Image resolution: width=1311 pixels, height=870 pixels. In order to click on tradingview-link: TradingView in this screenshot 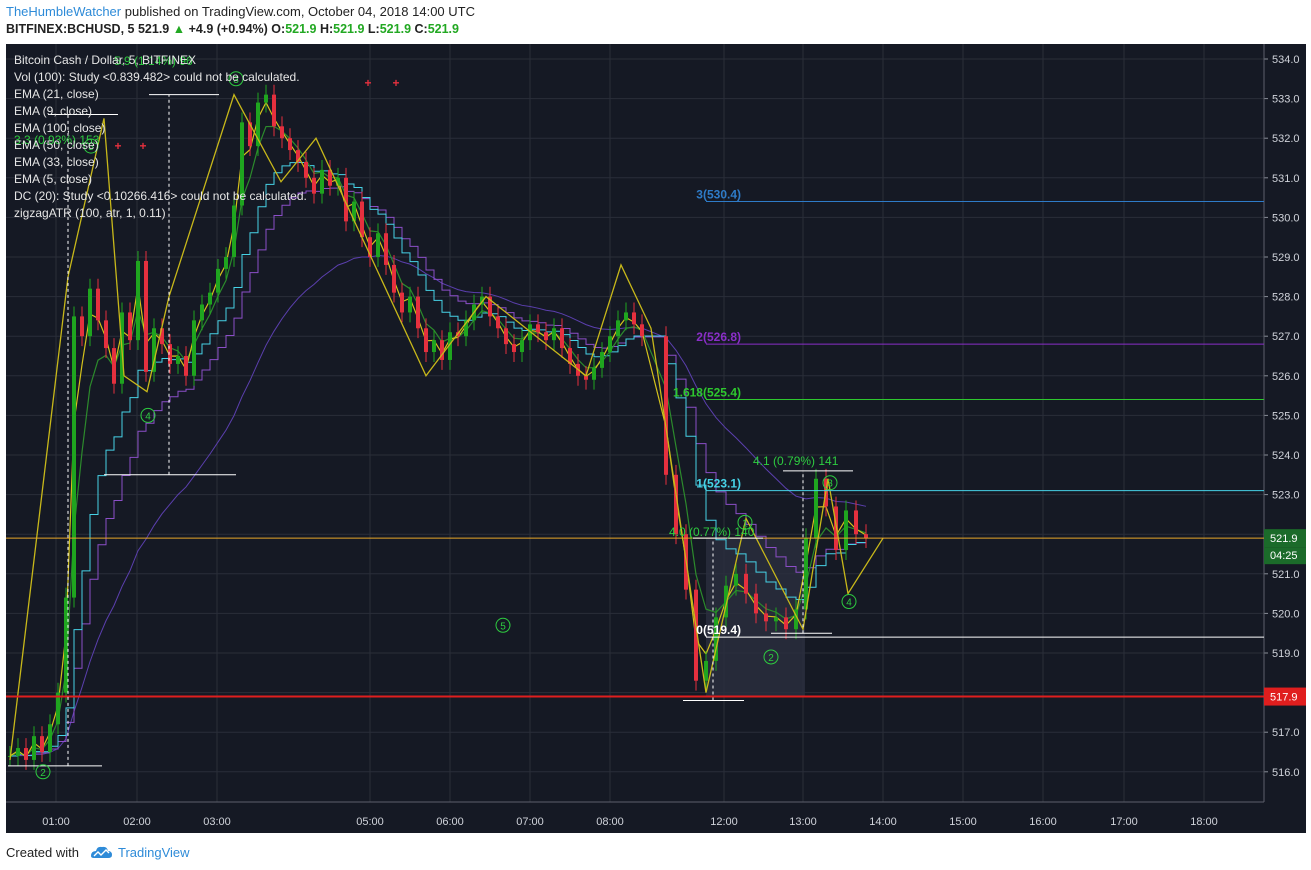, I will do `click(154, 852)`.